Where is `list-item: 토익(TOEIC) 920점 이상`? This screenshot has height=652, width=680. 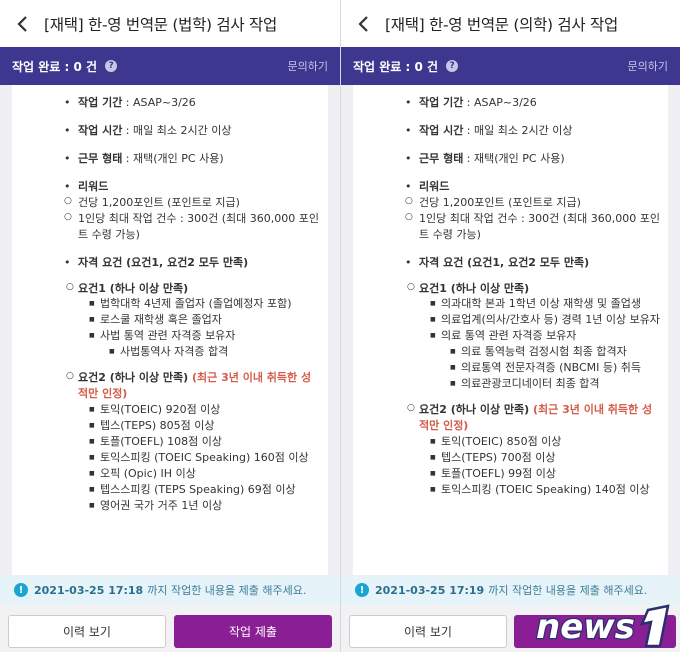 list-item: 토익(TOEIC) 920점 이상 is located at coordinates (204, 410).